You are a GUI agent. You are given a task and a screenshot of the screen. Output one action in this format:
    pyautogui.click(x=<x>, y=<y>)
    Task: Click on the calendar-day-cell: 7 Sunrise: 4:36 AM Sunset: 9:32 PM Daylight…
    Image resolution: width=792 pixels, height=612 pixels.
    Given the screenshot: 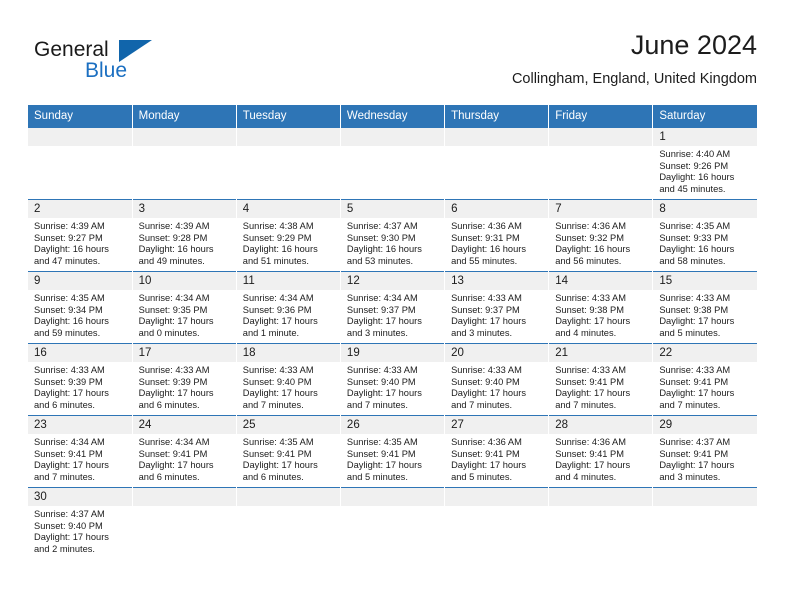 What is the action you would take?
    pyautogui.click(x=601, y=235)
    